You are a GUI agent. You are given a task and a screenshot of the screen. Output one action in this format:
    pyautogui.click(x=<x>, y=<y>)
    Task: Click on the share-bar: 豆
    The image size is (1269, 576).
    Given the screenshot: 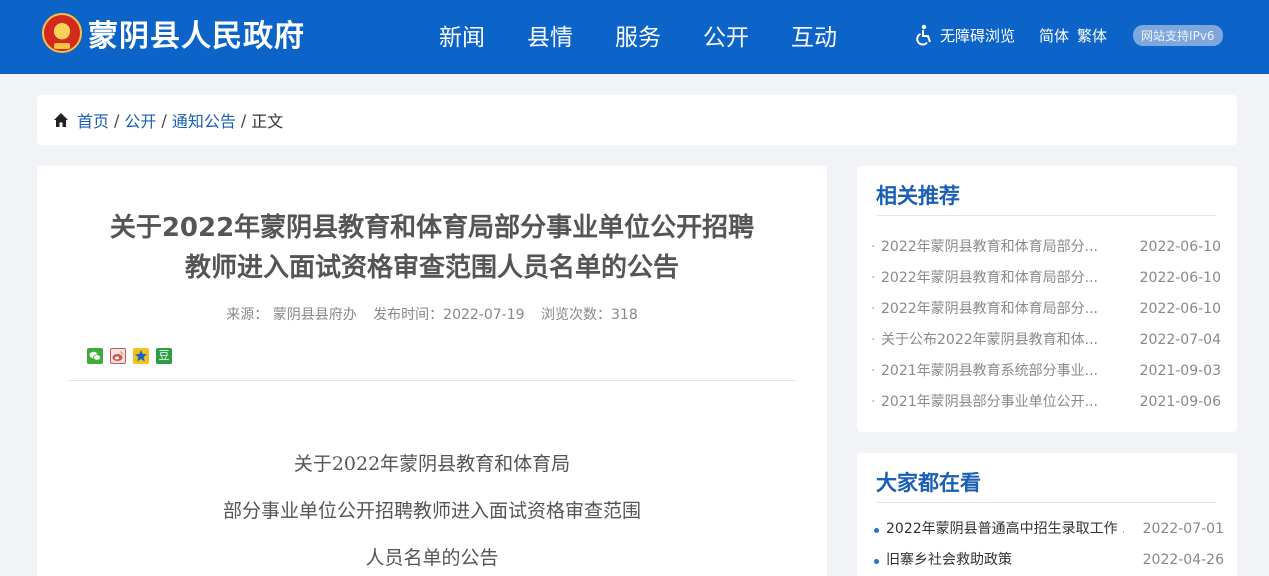 What is the action you would take?
    pyautogui.click(x=133, y=356)
    